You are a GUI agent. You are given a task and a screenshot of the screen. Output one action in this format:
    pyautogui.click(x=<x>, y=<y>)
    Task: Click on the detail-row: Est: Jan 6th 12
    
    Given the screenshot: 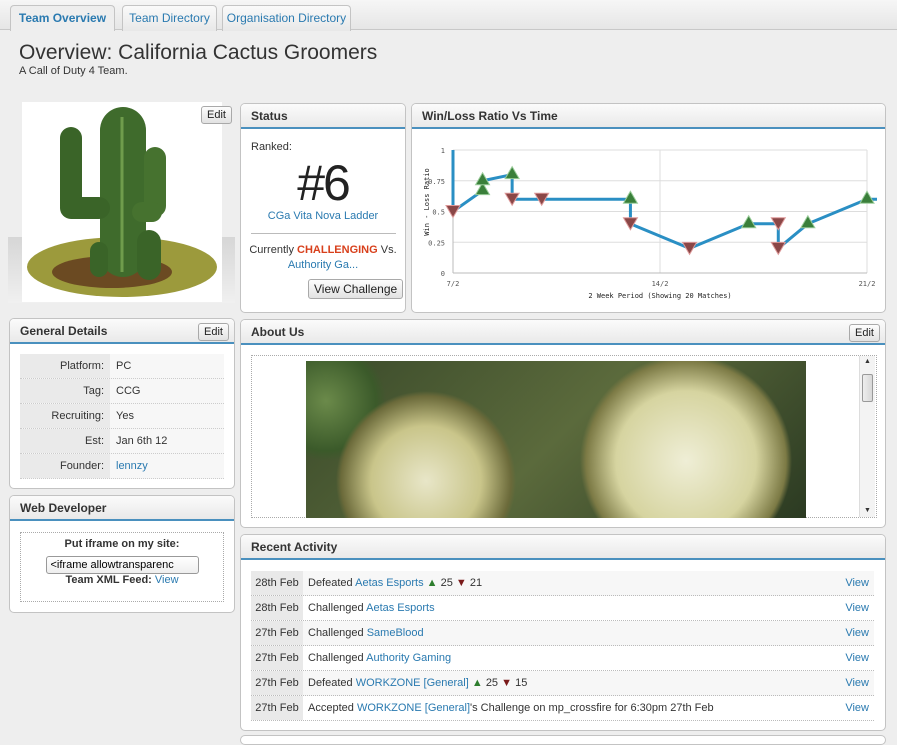 What is the action you would take?
    pyautogui.click(x=122, y=441)
    